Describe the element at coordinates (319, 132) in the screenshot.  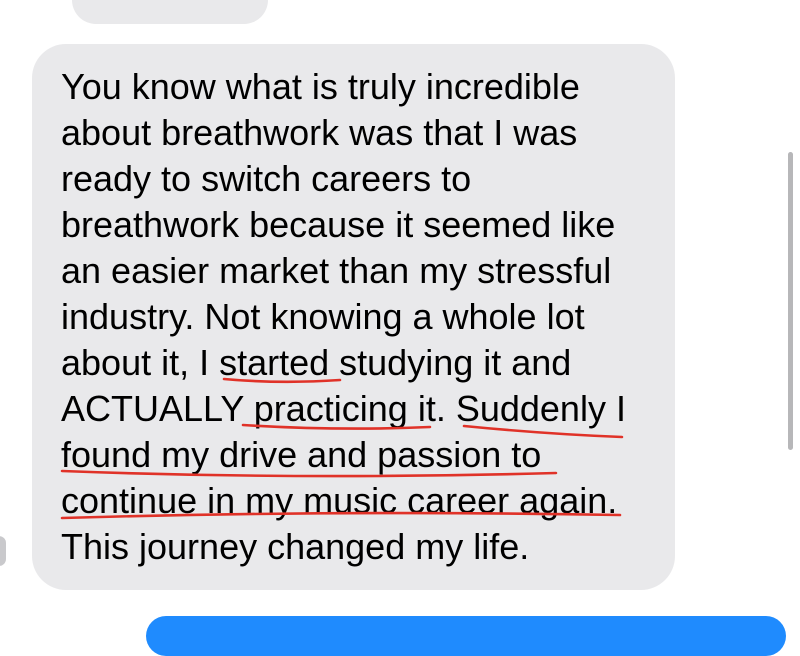
I see `message-line: about breathwork was that I was` at that location.